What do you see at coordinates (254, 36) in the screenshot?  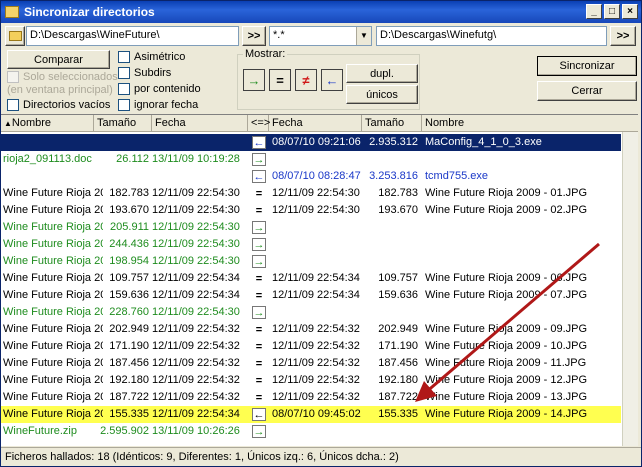 I see `left-browse-button: >>` at bounding box center [254, 36].